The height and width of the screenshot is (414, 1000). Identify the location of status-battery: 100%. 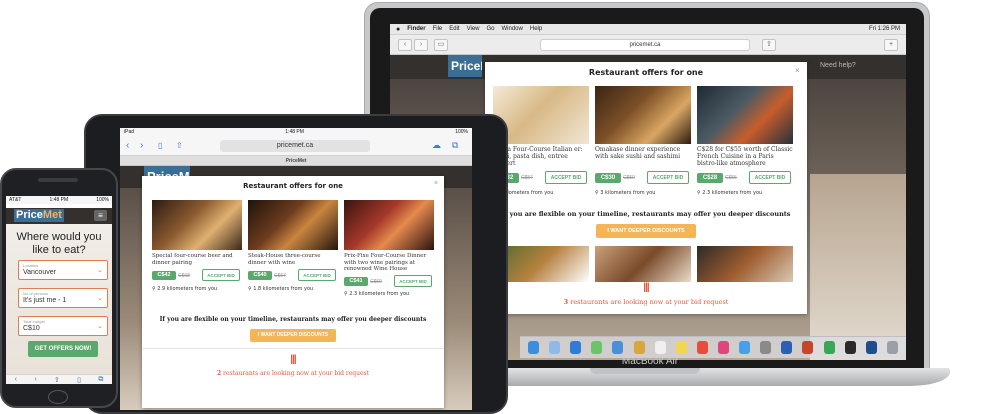
(461, 132).